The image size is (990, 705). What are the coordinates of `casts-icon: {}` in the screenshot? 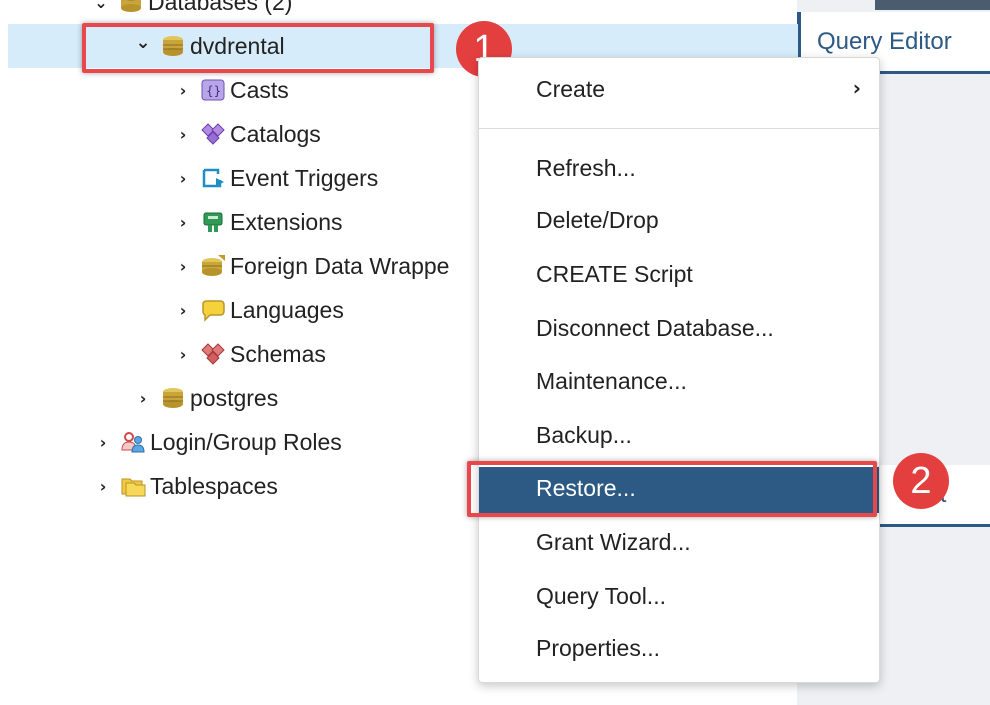 It's located at (213, 90).